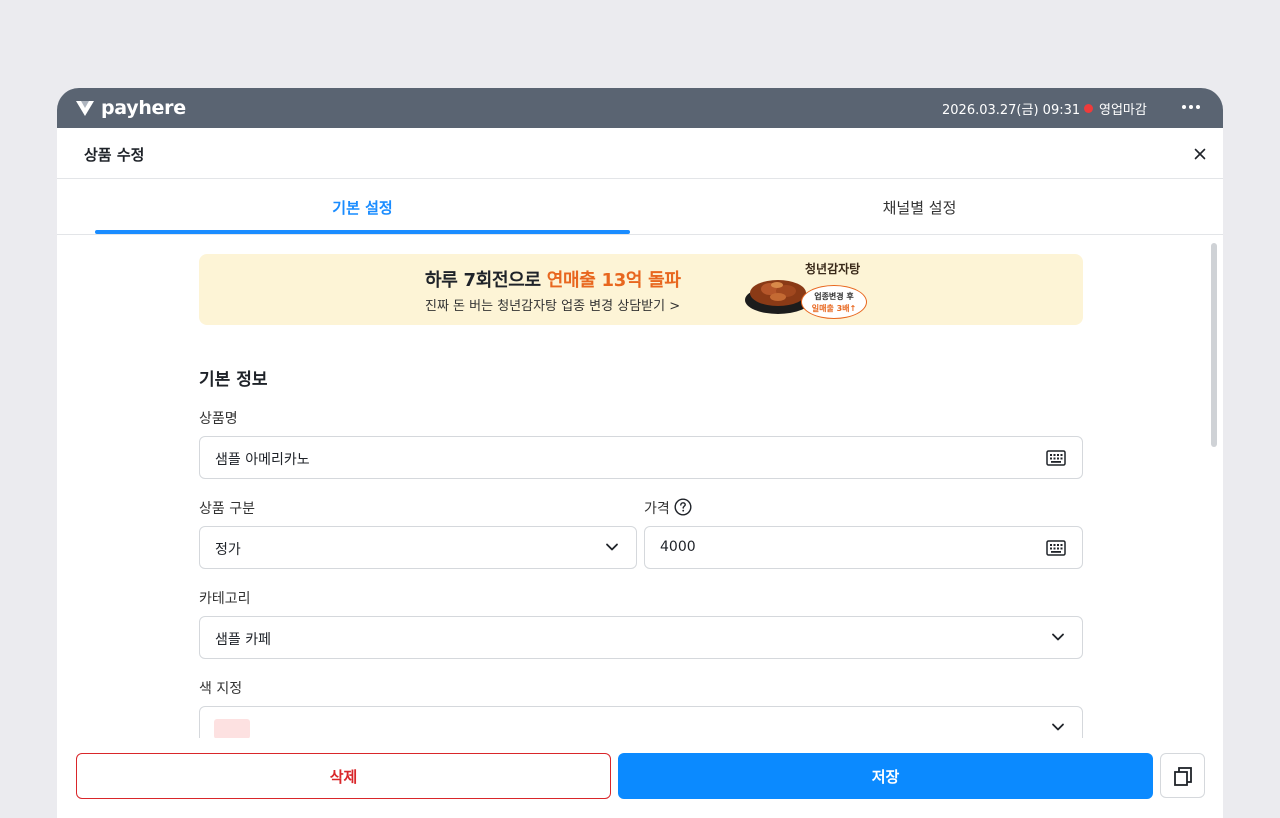  What do you see at coordinates (362, 207) in the screenshot?
I see `tab-basic-settings: 기본 설정` at bounding box center [362, 207].